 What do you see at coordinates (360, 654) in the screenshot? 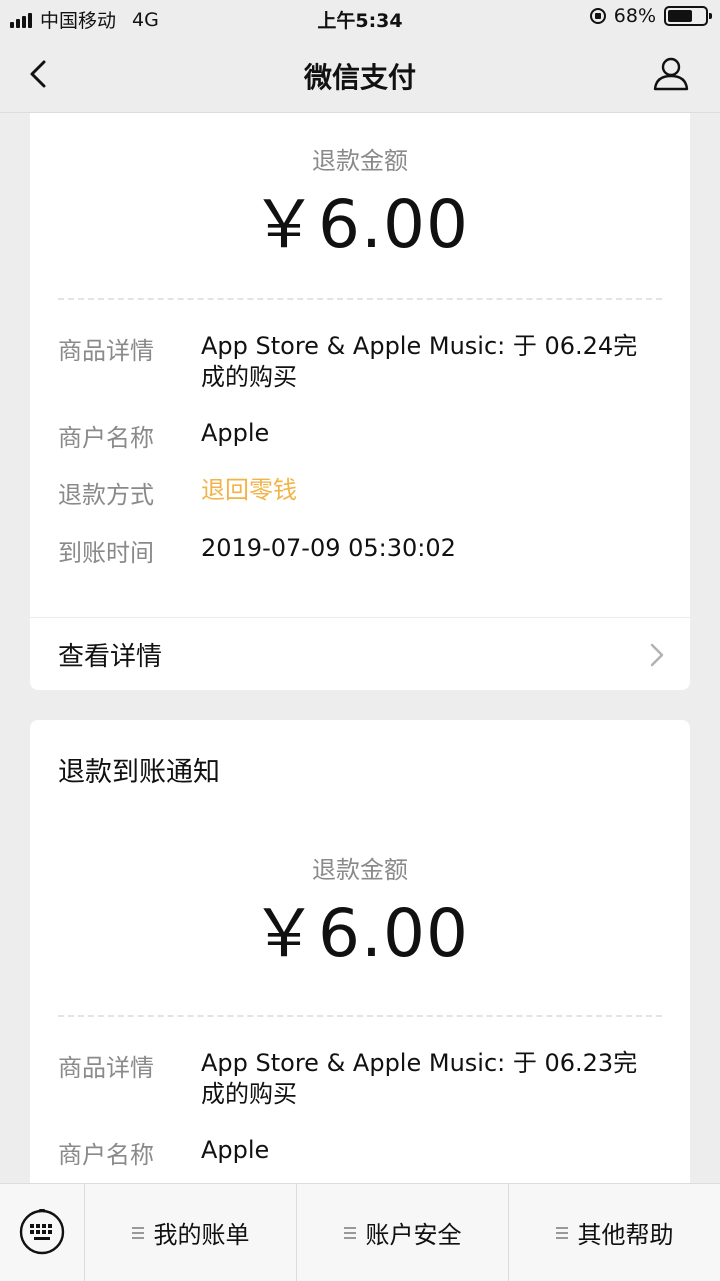
I see `view-details-link: 查看详情` at bounding box center [360, 654].